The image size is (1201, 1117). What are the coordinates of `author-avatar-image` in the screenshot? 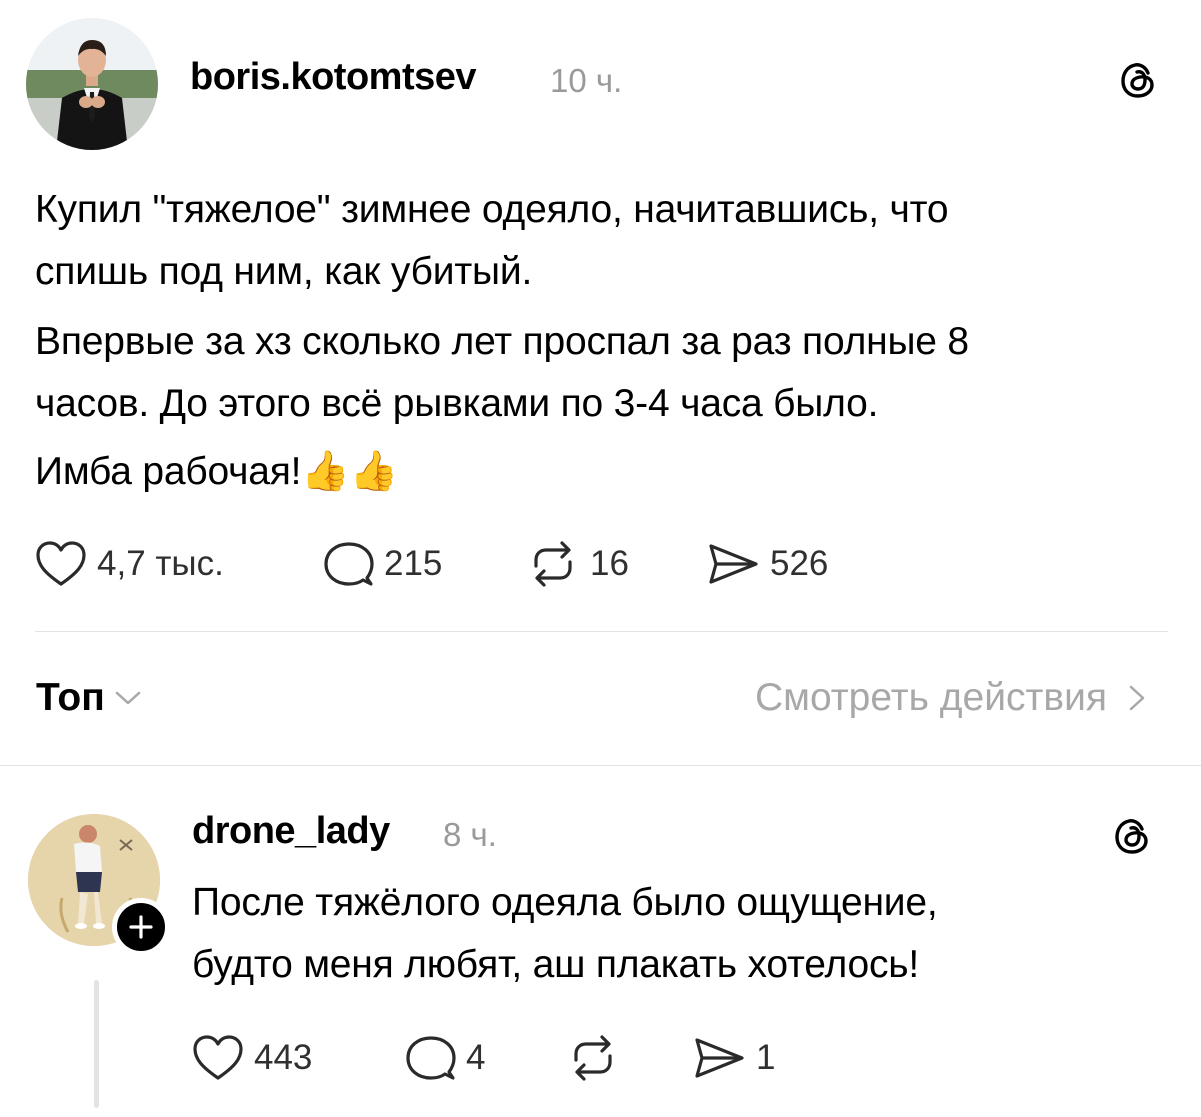 It's located at (92, 84).